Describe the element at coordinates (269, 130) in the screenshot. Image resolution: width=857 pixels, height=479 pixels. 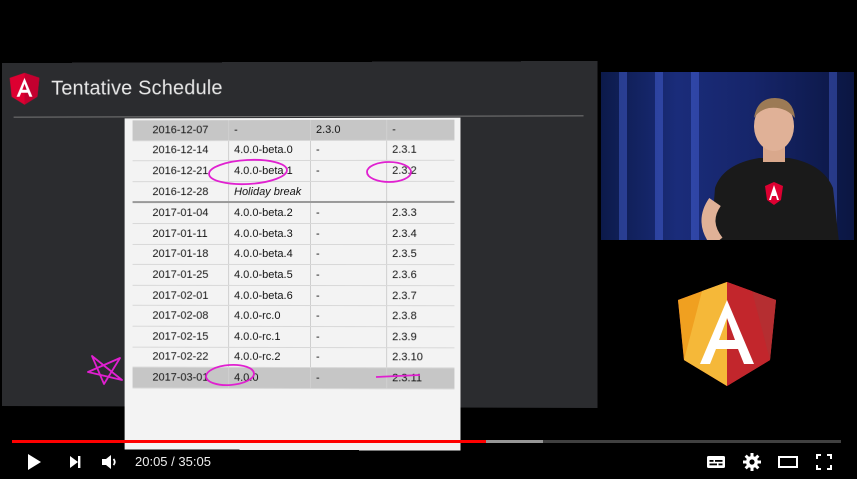
I see `angular4-version-cell: -` at that location.